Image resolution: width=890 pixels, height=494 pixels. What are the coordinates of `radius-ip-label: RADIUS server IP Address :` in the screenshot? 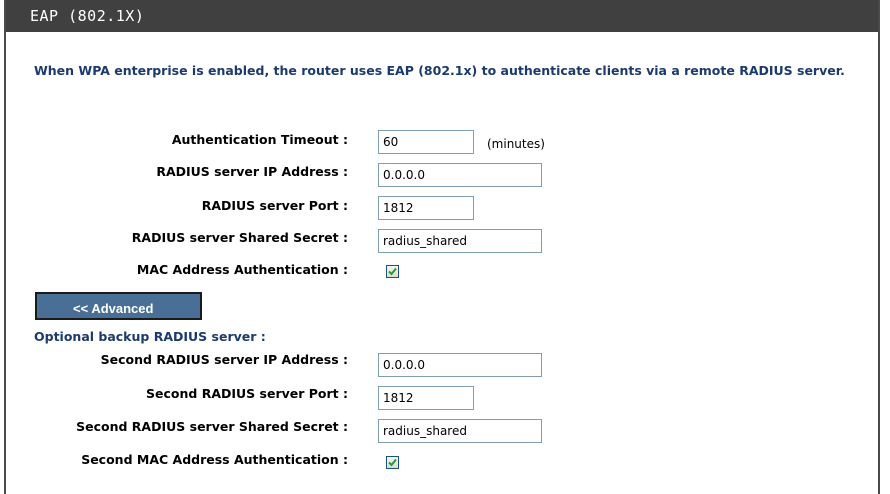 It's located at (252, 171).